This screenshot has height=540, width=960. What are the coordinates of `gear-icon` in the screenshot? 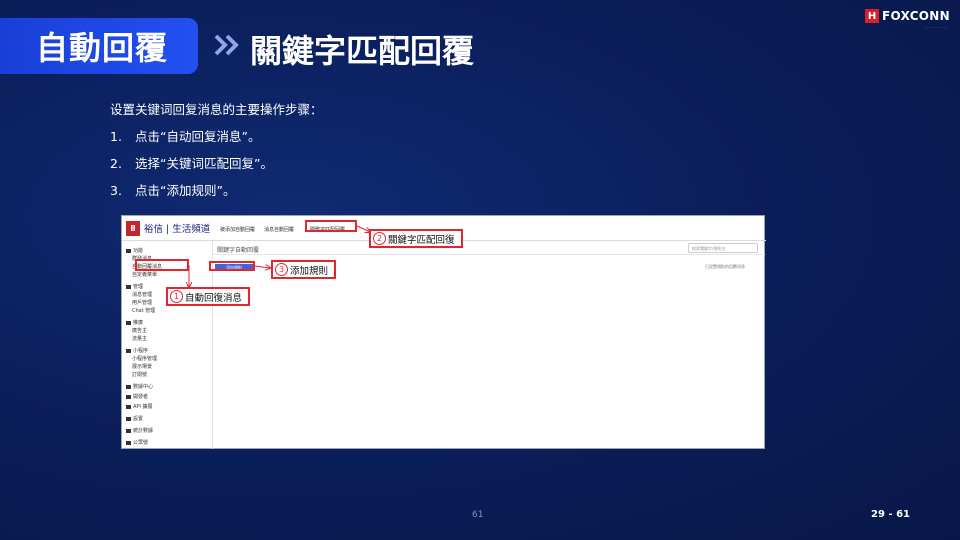 It's located at (128, 418).